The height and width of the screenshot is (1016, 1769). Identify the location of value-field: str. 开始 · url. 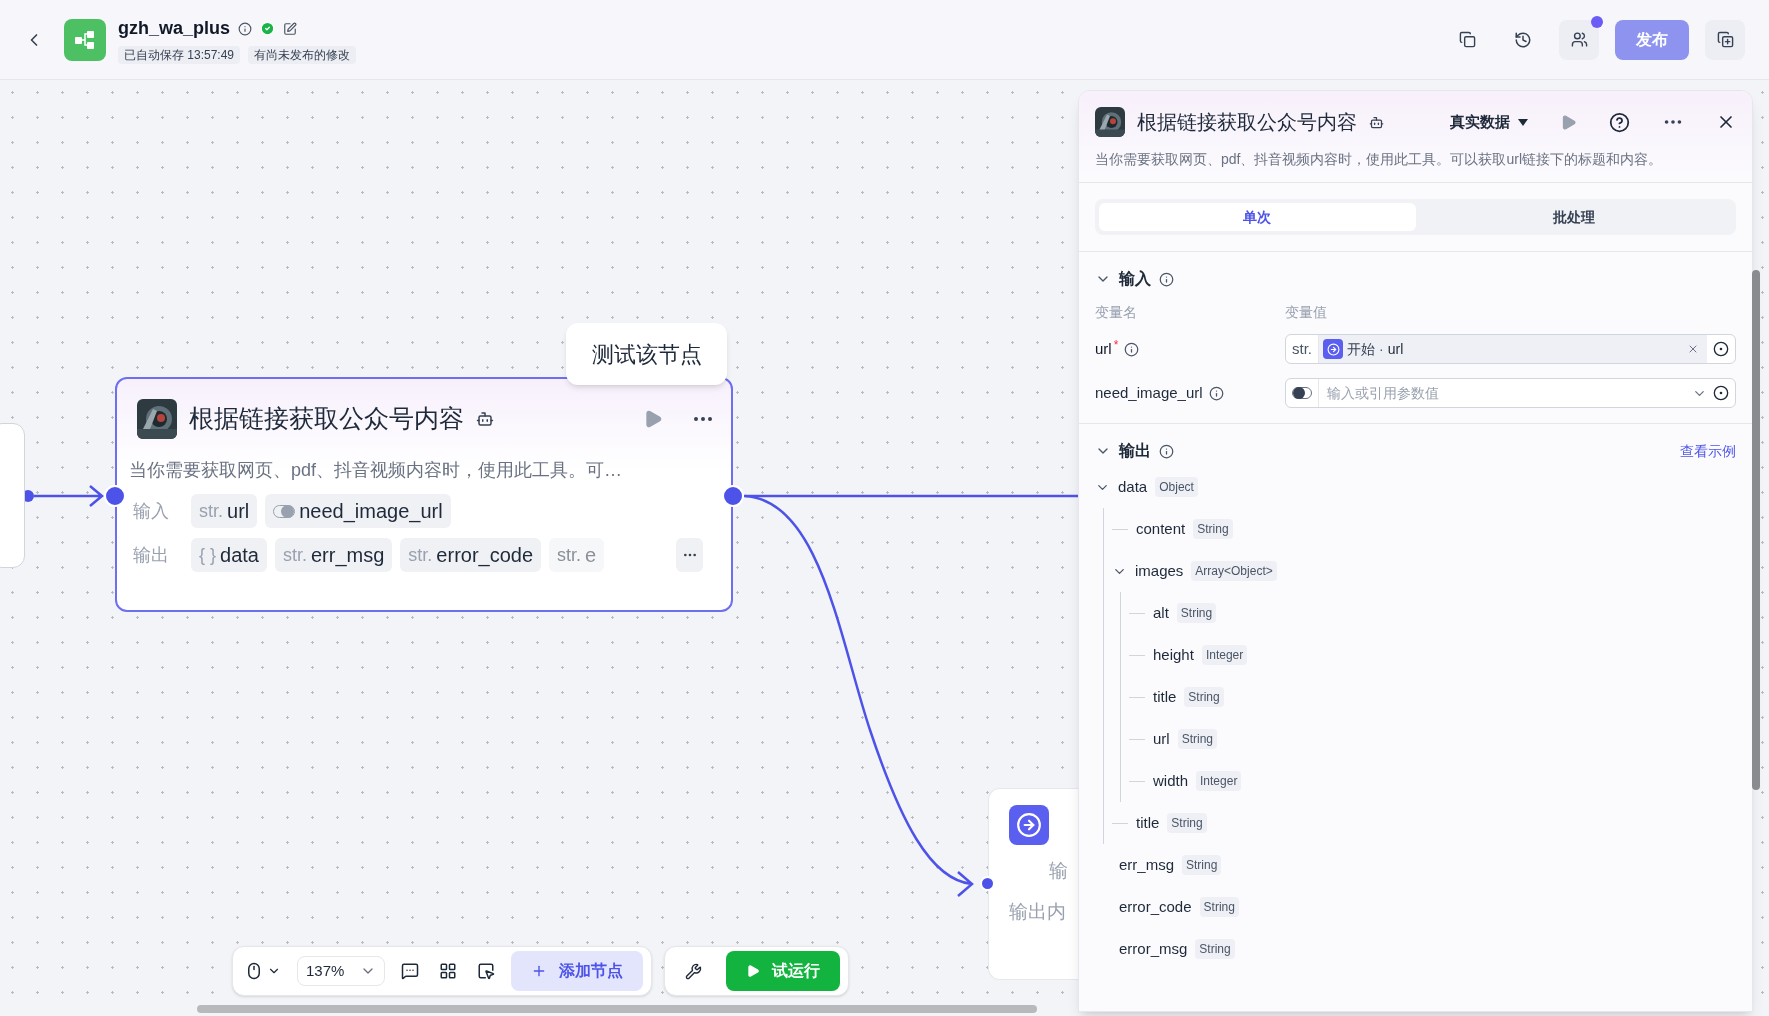
(1510, 349).